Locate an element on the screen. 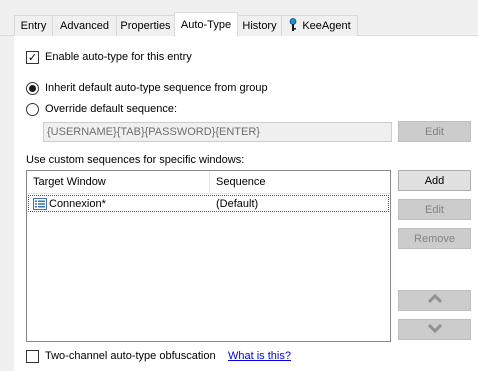  tab-label: Entry is located at coordinates (33, 26).